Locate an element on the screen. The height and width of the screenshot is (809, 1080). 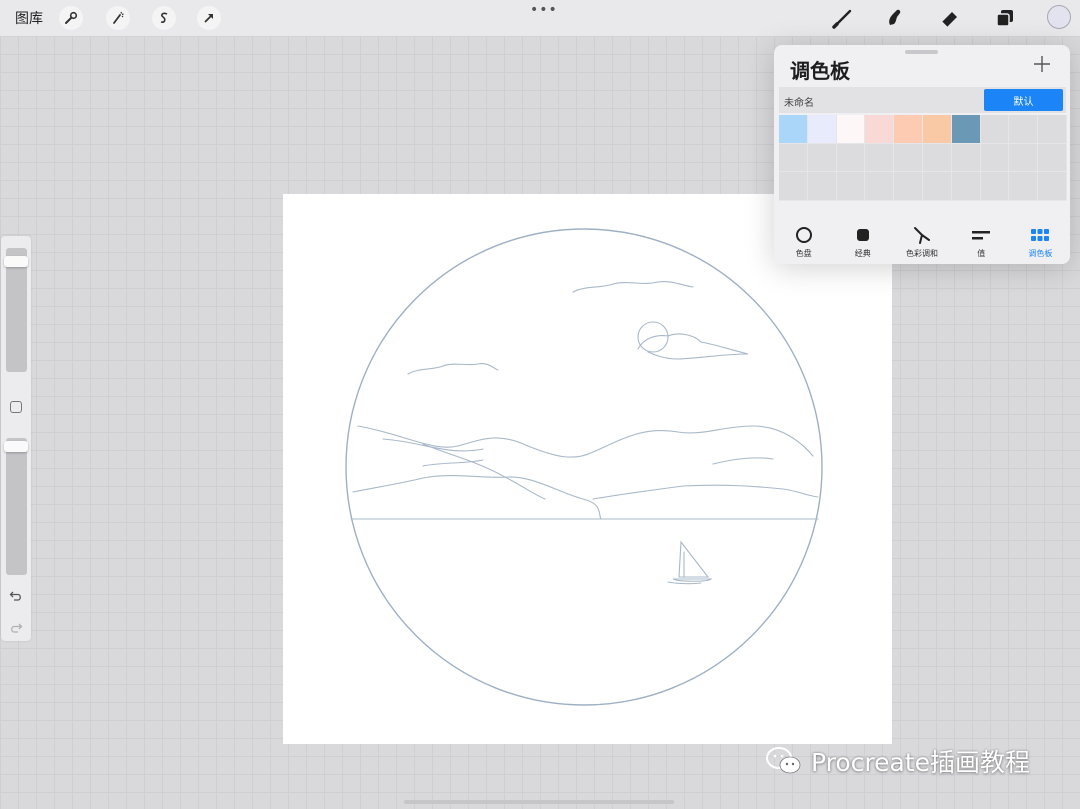
set-default-button: 默认 is located at coordinates (1023, 100).